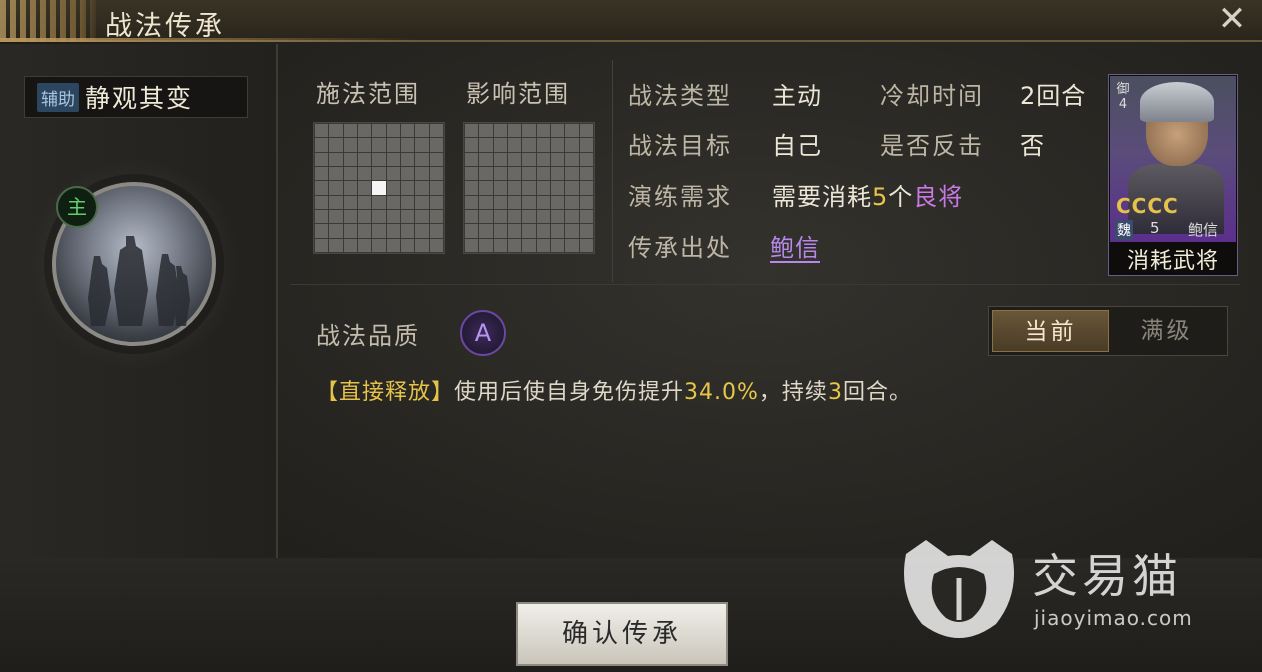  I want to click on level-toggle: 当前 满级, so click(1108, 331).